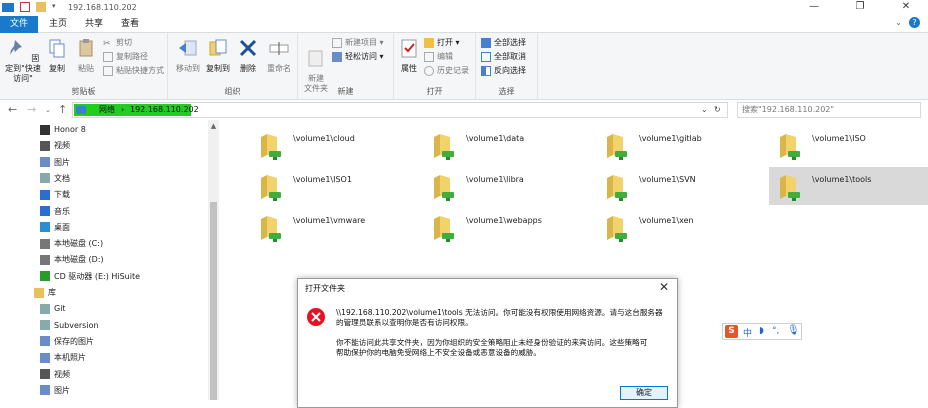 The width and height of the screenshot is (928, 408). I want to click on network-share-folder: \volume1\webapps, so click(508, 227).